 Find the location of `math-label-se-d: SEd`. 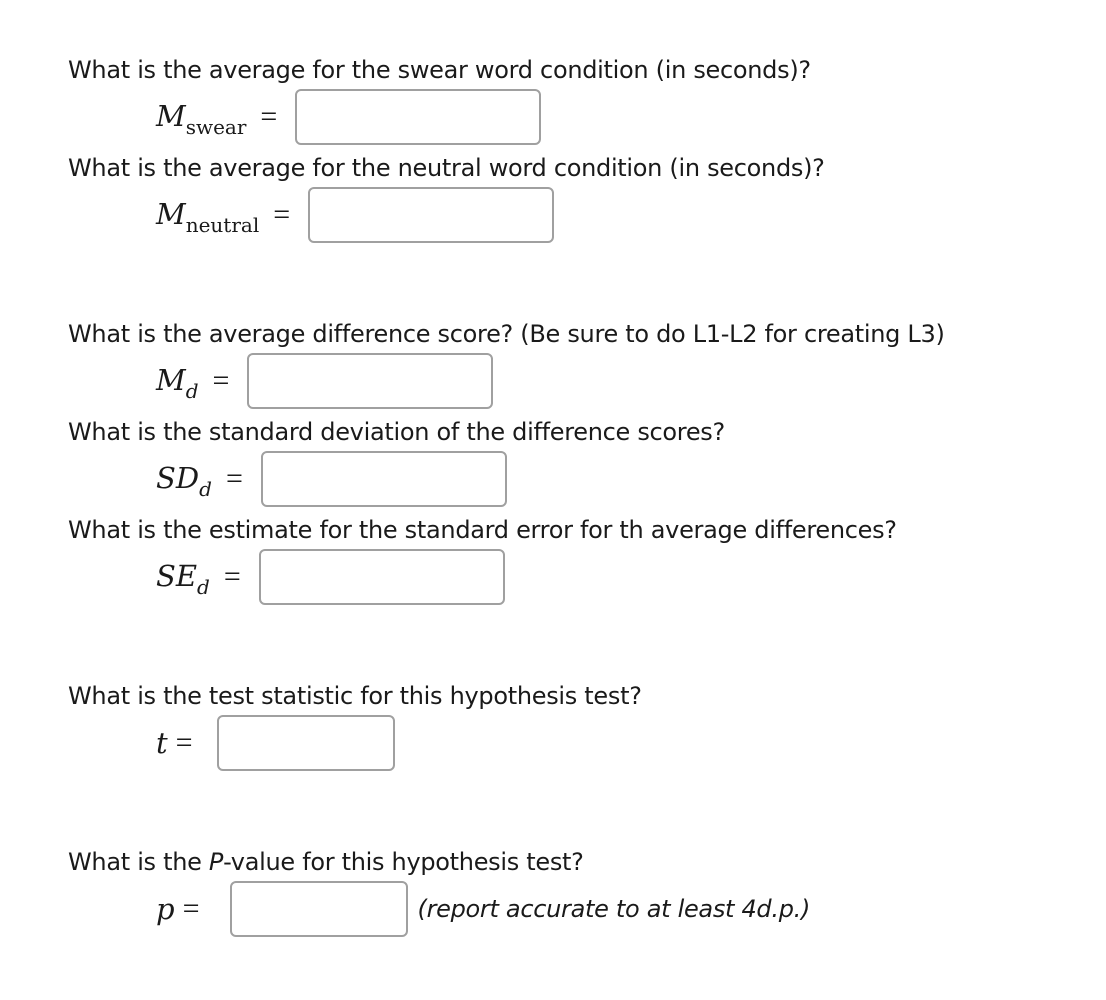

math-label-se-d: SEd is located at coordinates (183, 578).